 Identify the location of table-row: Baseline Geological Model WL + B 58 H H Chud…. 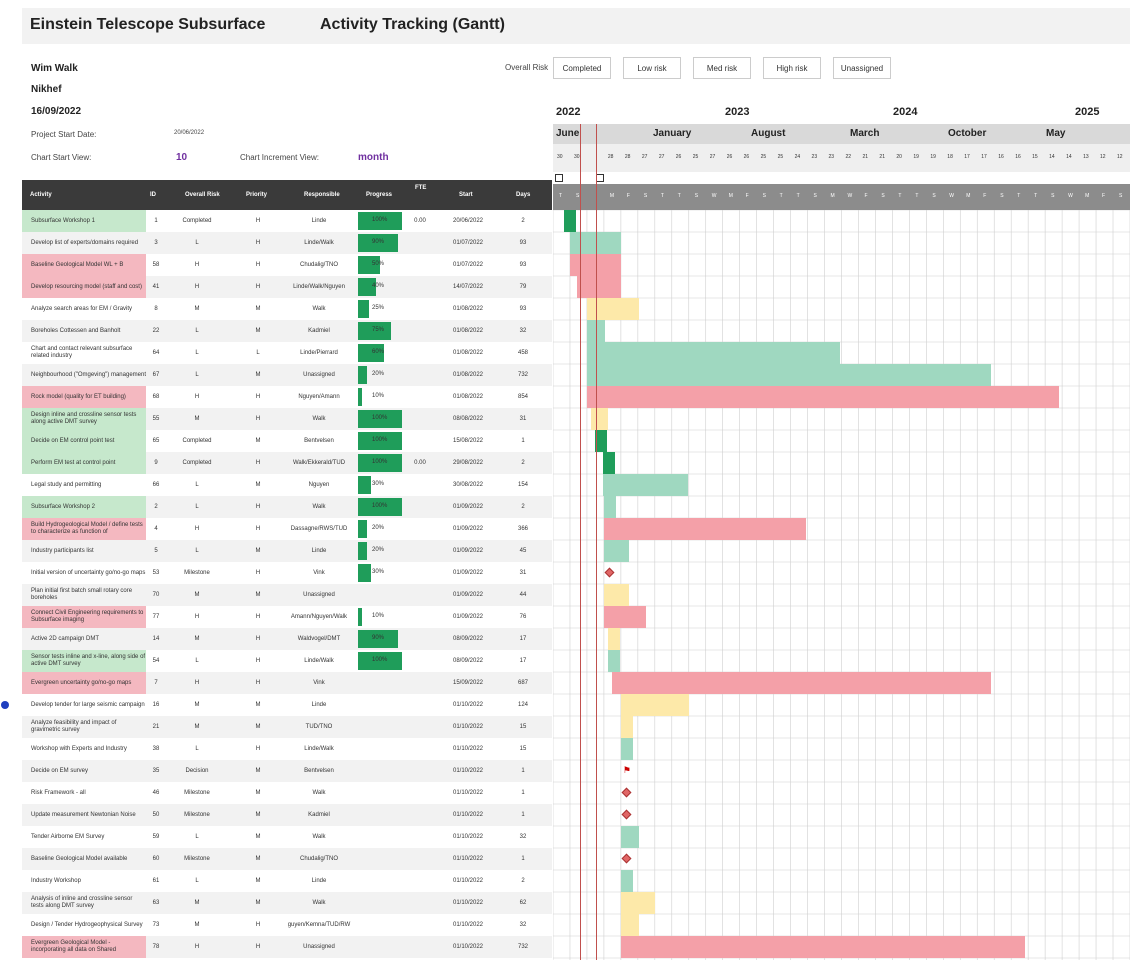
(287, 265).